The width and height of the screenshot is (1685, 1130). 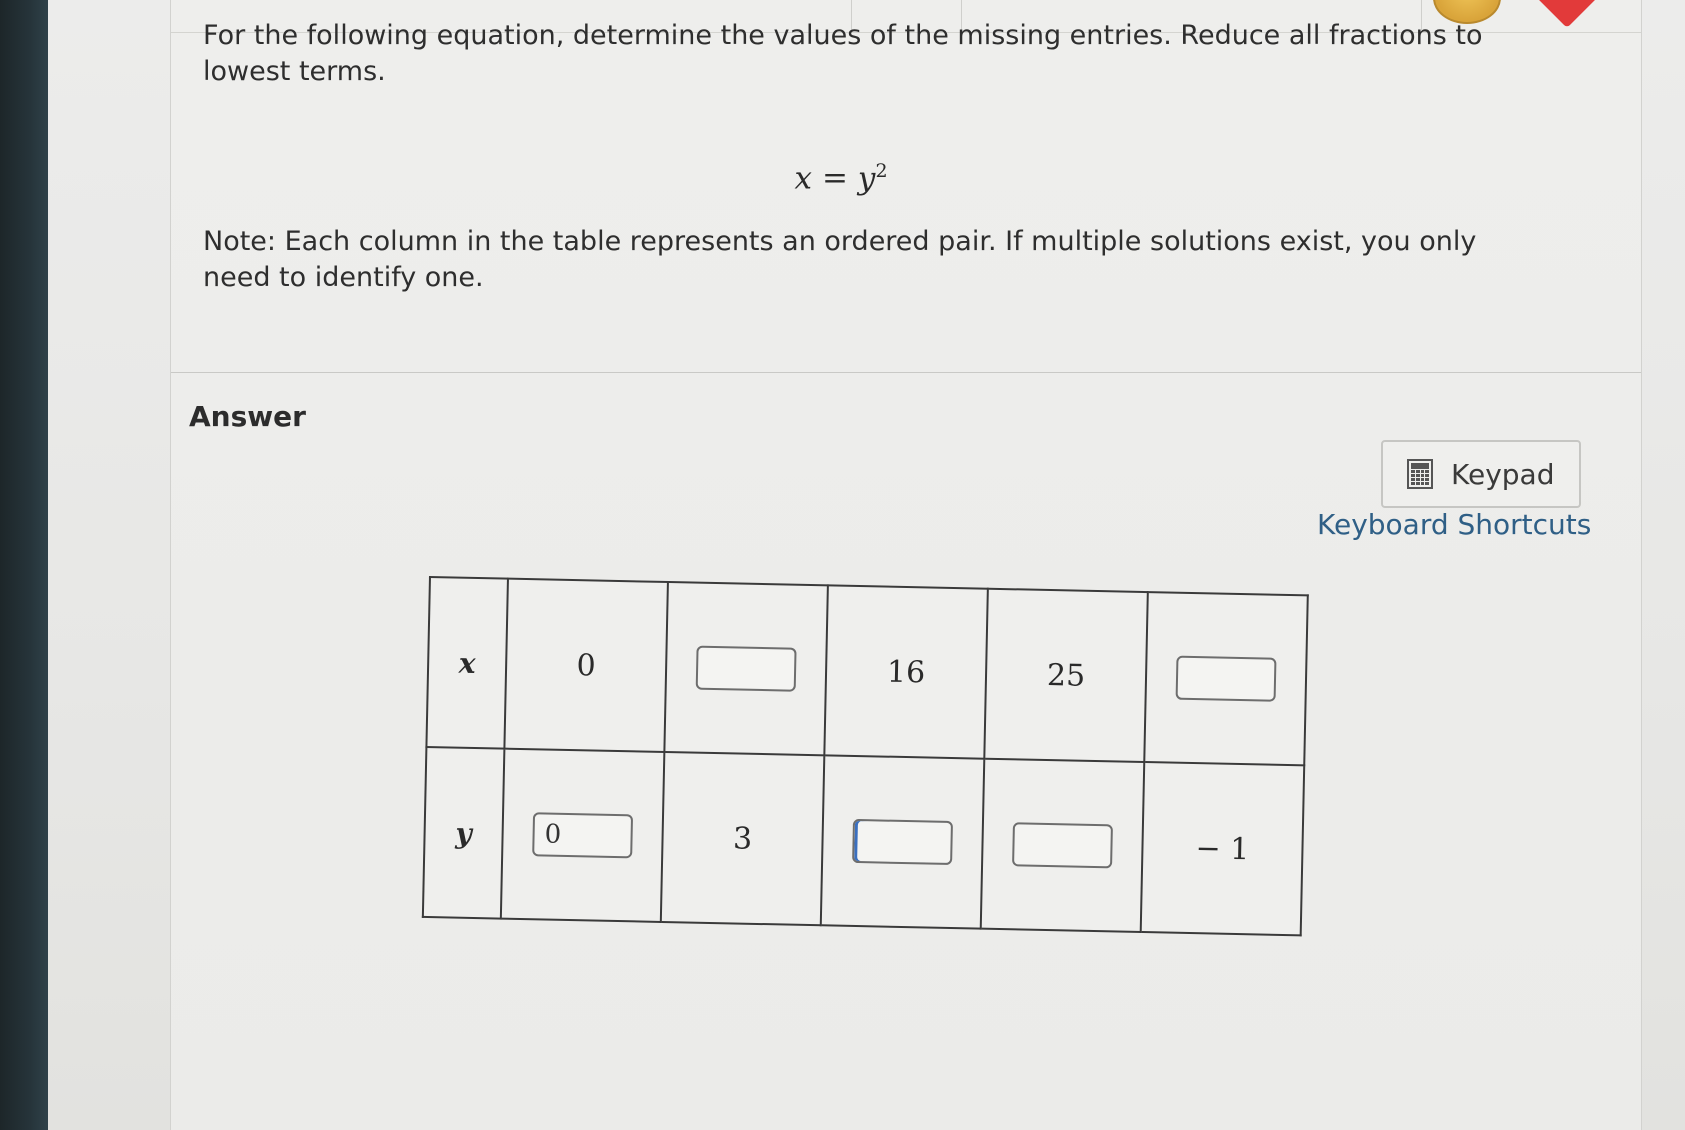 I want to click on table-row-y: y 3 − 1, so click(x=863, y=841).